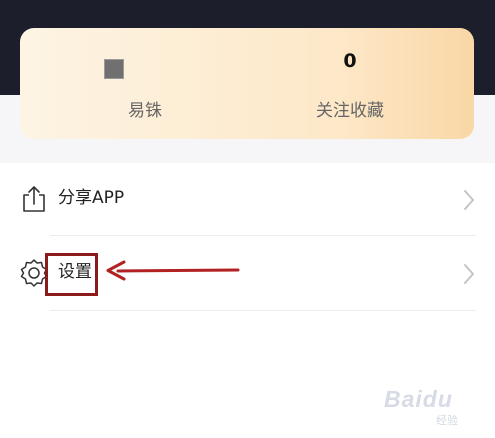 This screenshot has width=495, height=438. I want to click on stat-value: 0, so click(350, 61).